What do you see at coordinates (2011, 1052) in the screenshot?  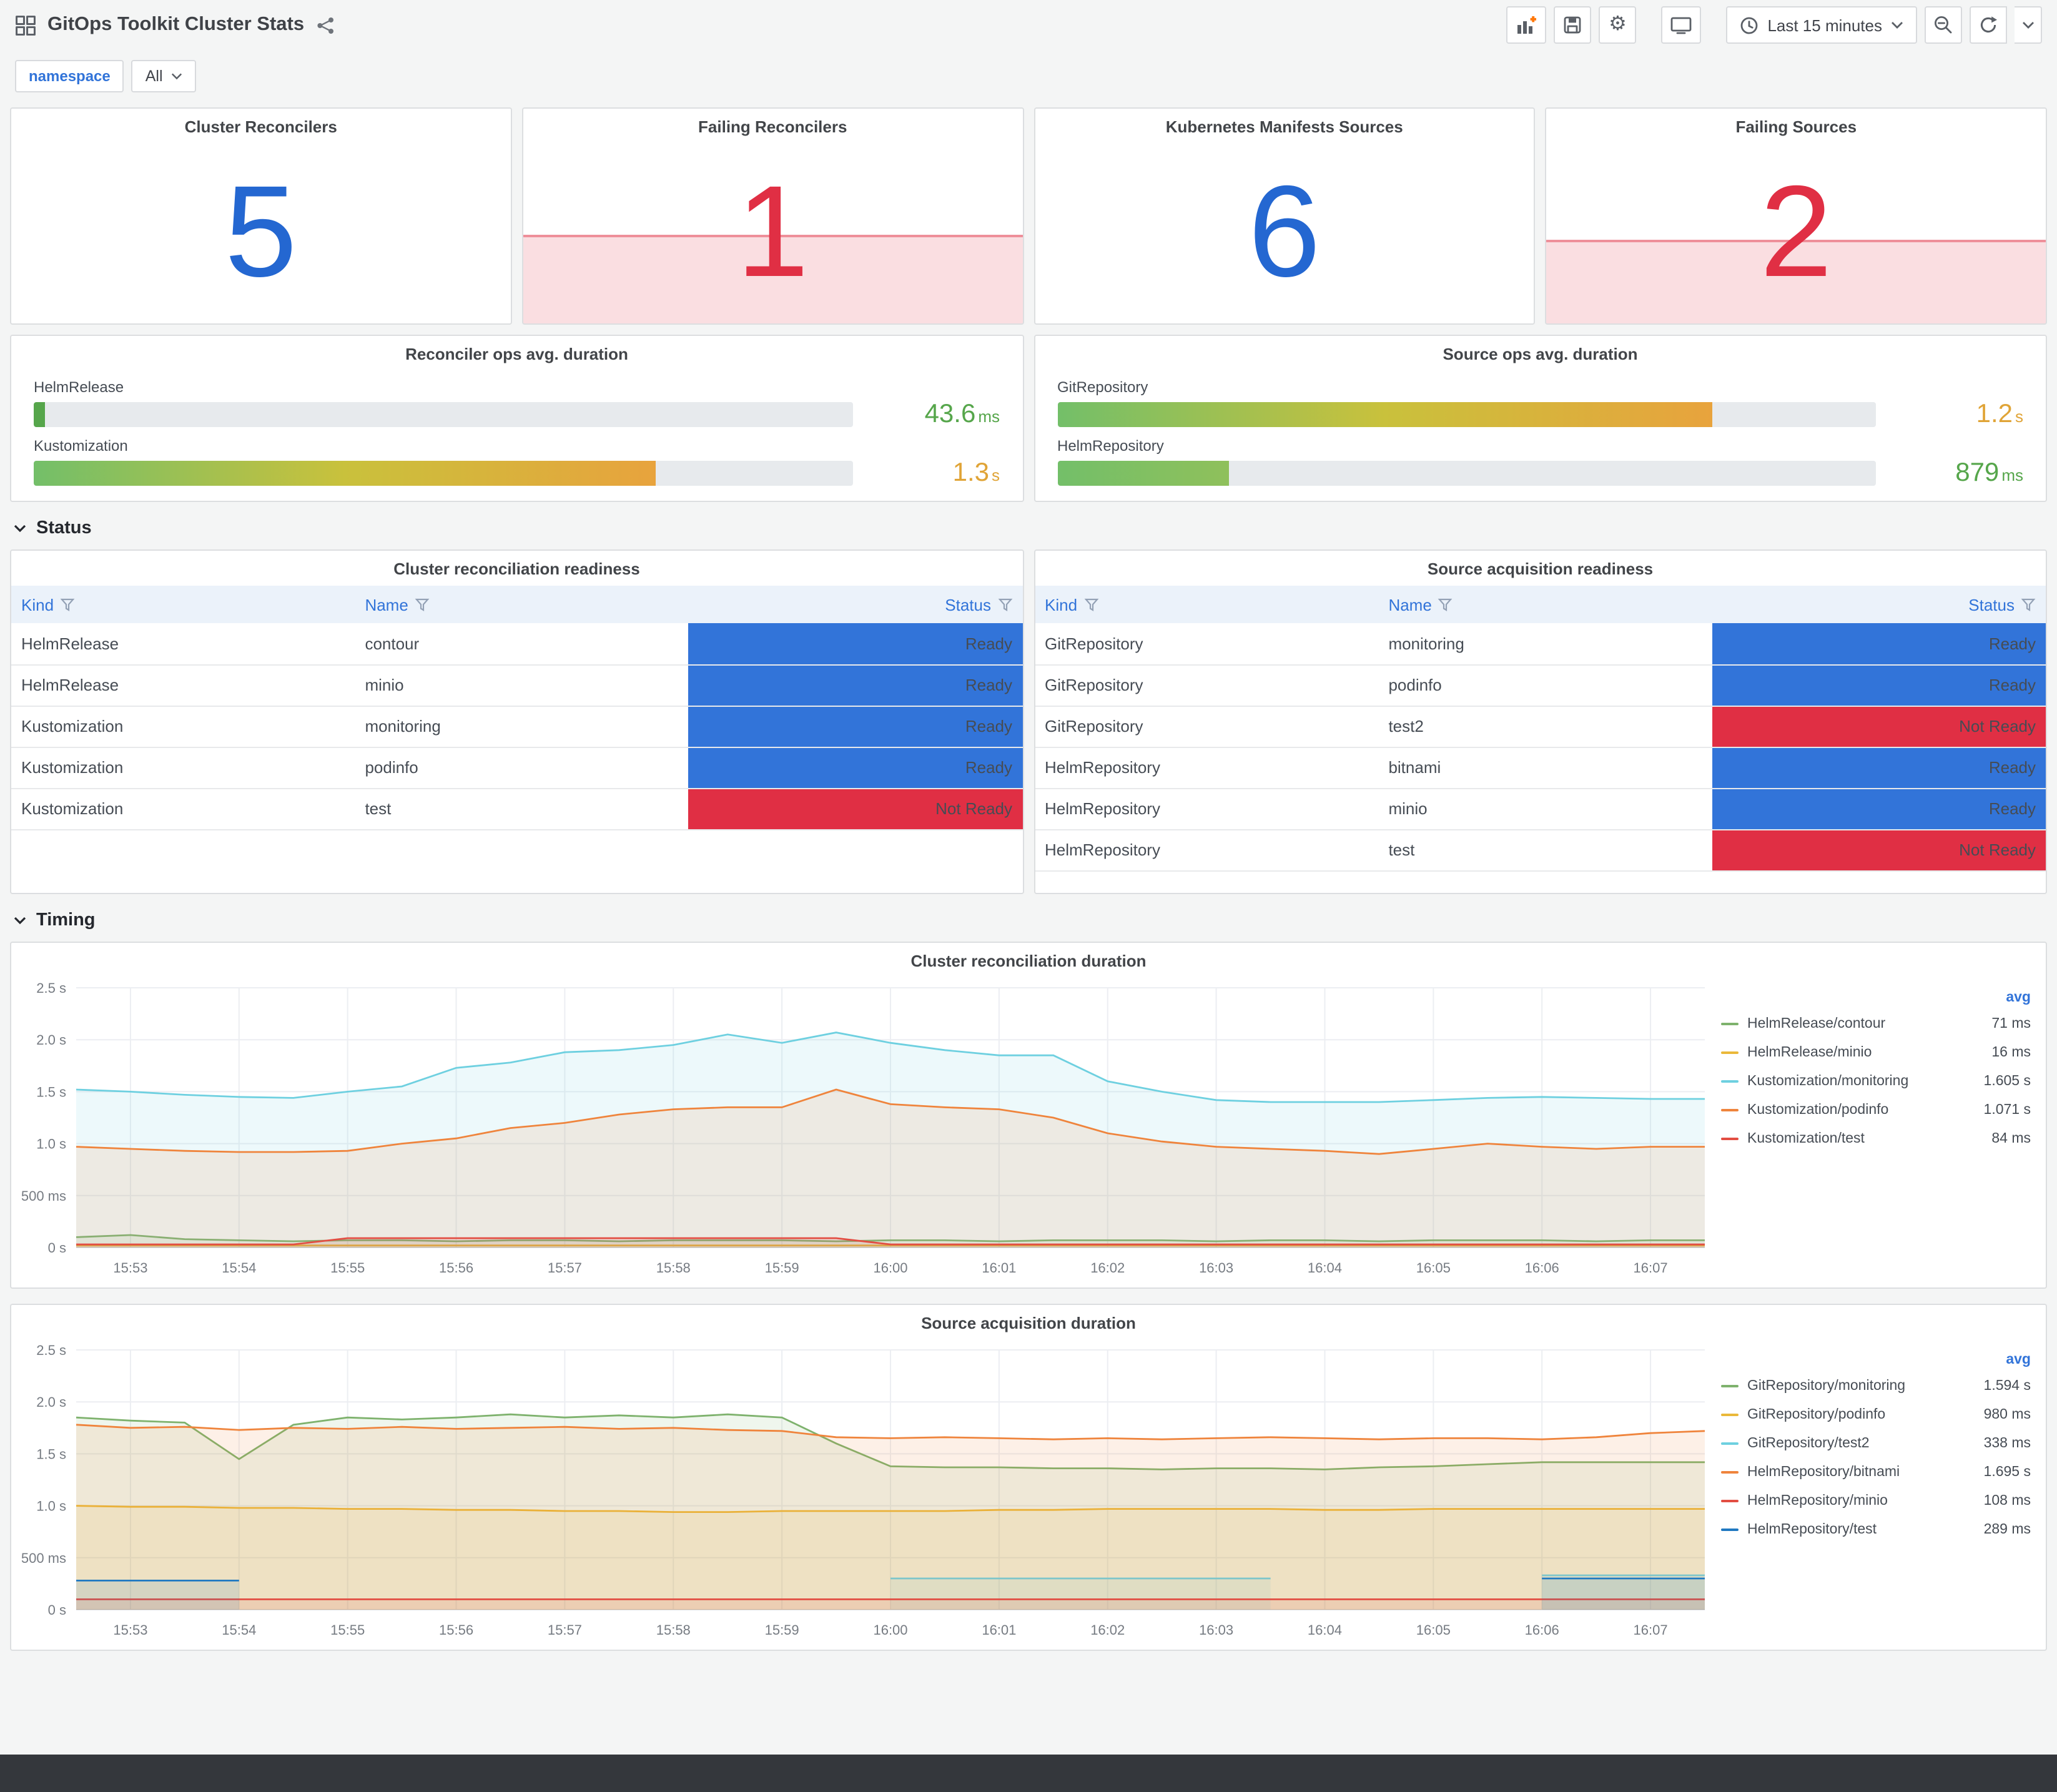 I see `legend-avg-value: 16 ms` at bounding box center [2011, 1052].